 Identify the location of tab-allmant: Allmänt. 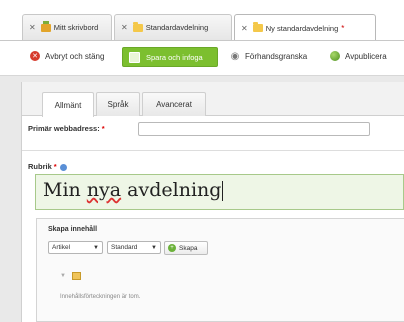
(68, 104).